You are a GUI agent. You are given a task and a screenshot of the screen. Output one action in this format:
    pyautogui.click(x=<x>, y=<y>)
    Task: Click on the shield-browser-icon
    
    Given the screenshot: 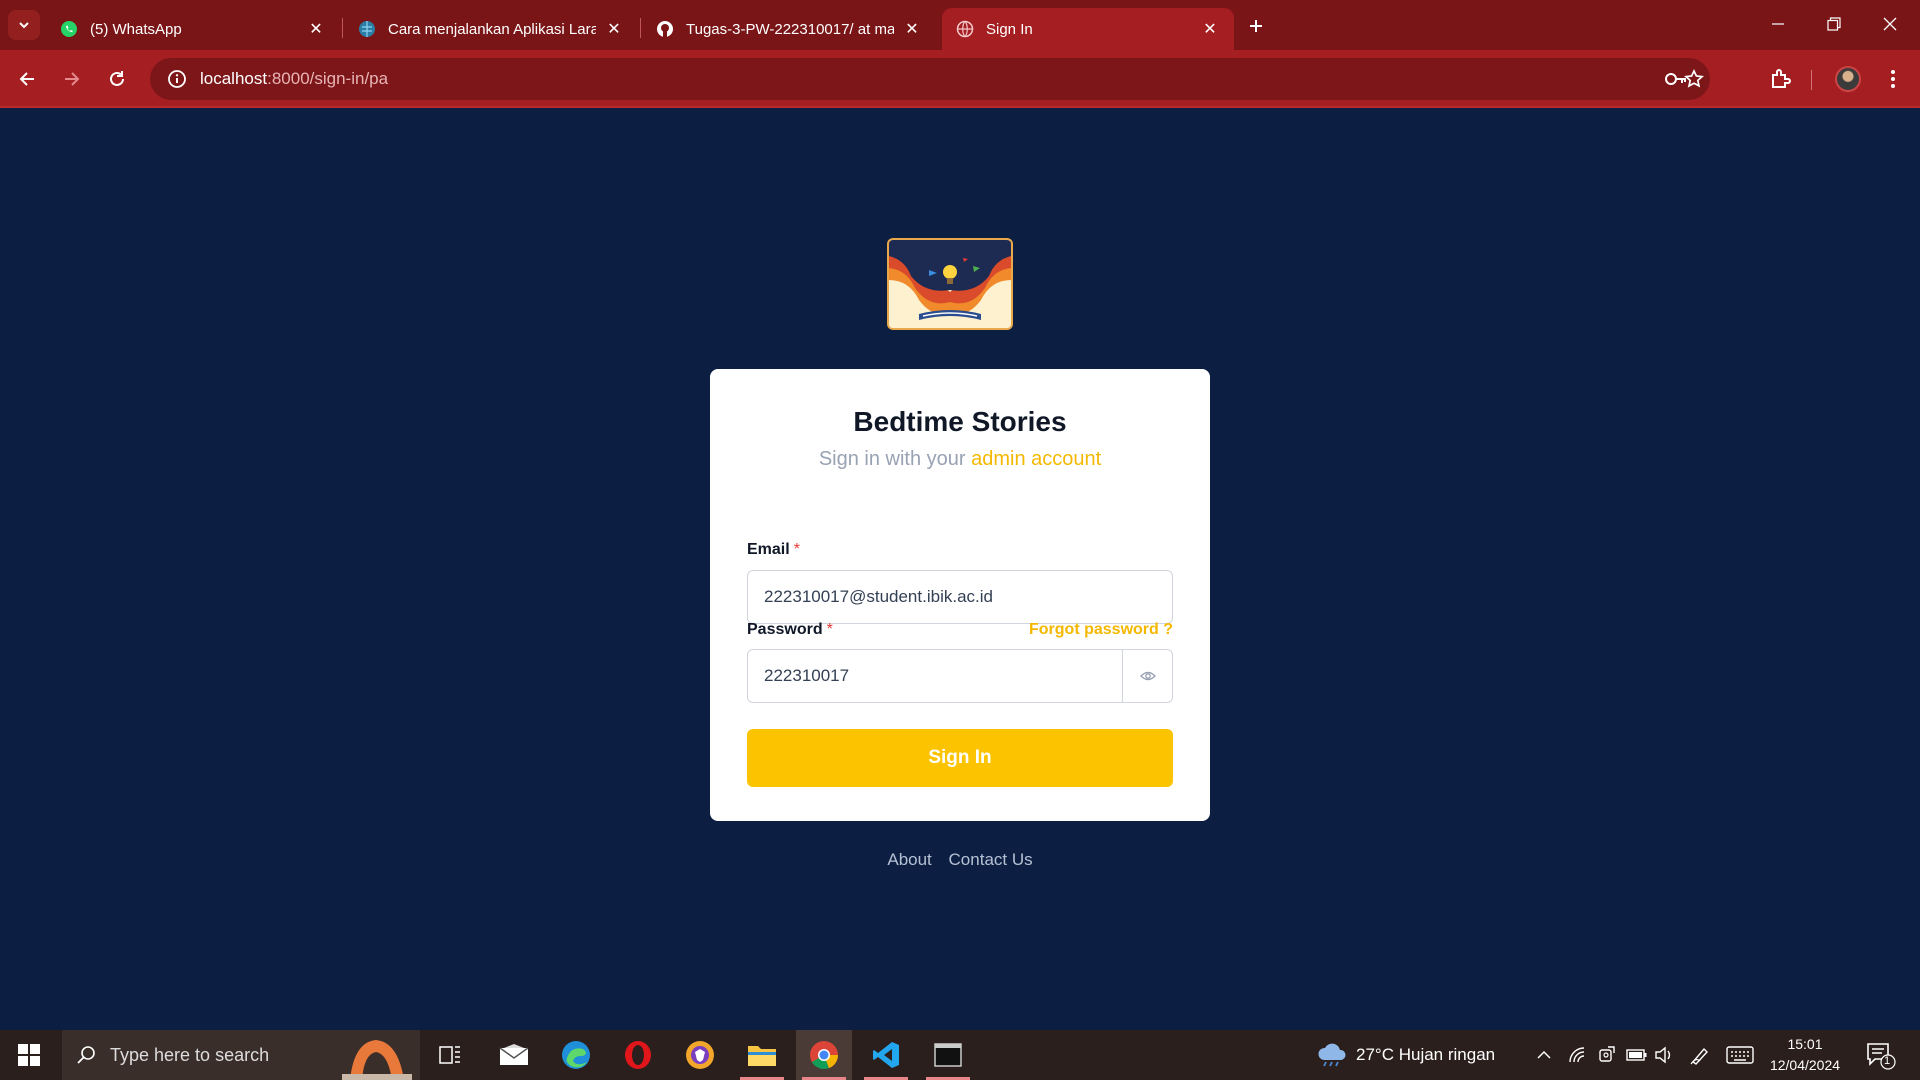 What is the action you would take?
    pyautogui.click(x=700, y=1055)
    